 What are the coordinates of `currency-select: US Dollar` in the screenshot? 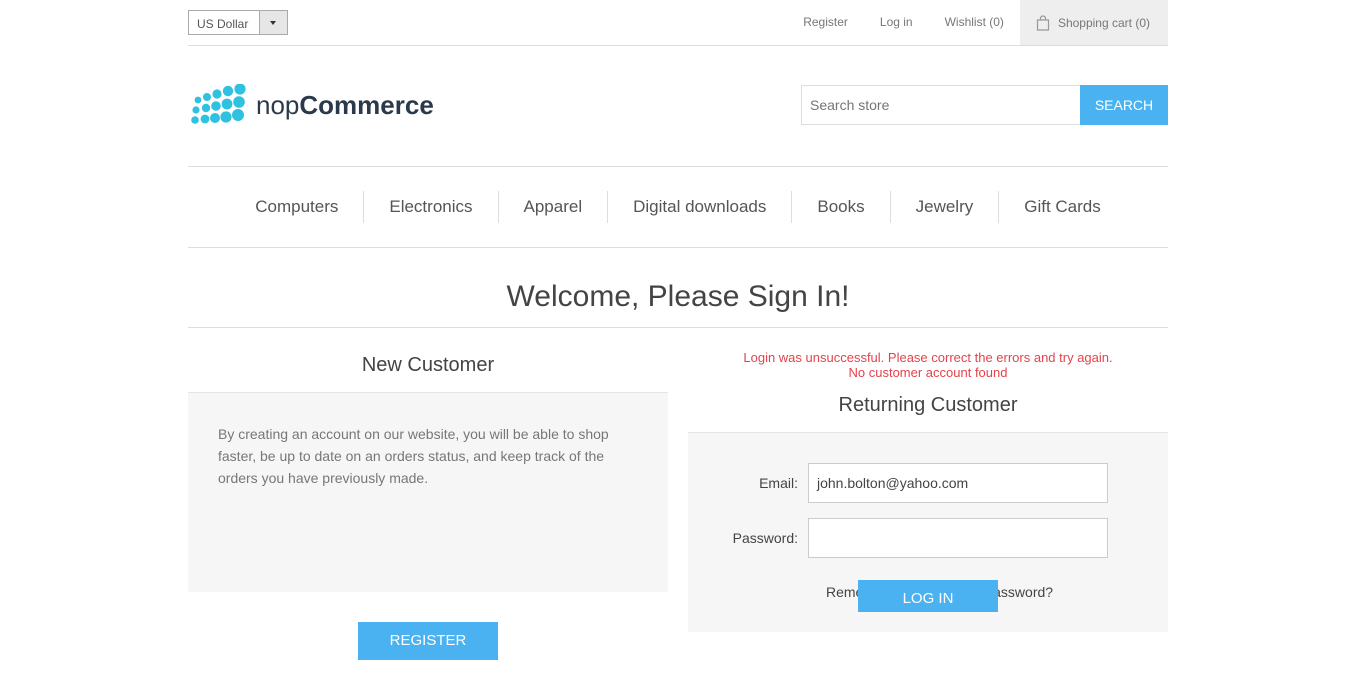 It's located at (238, 22).